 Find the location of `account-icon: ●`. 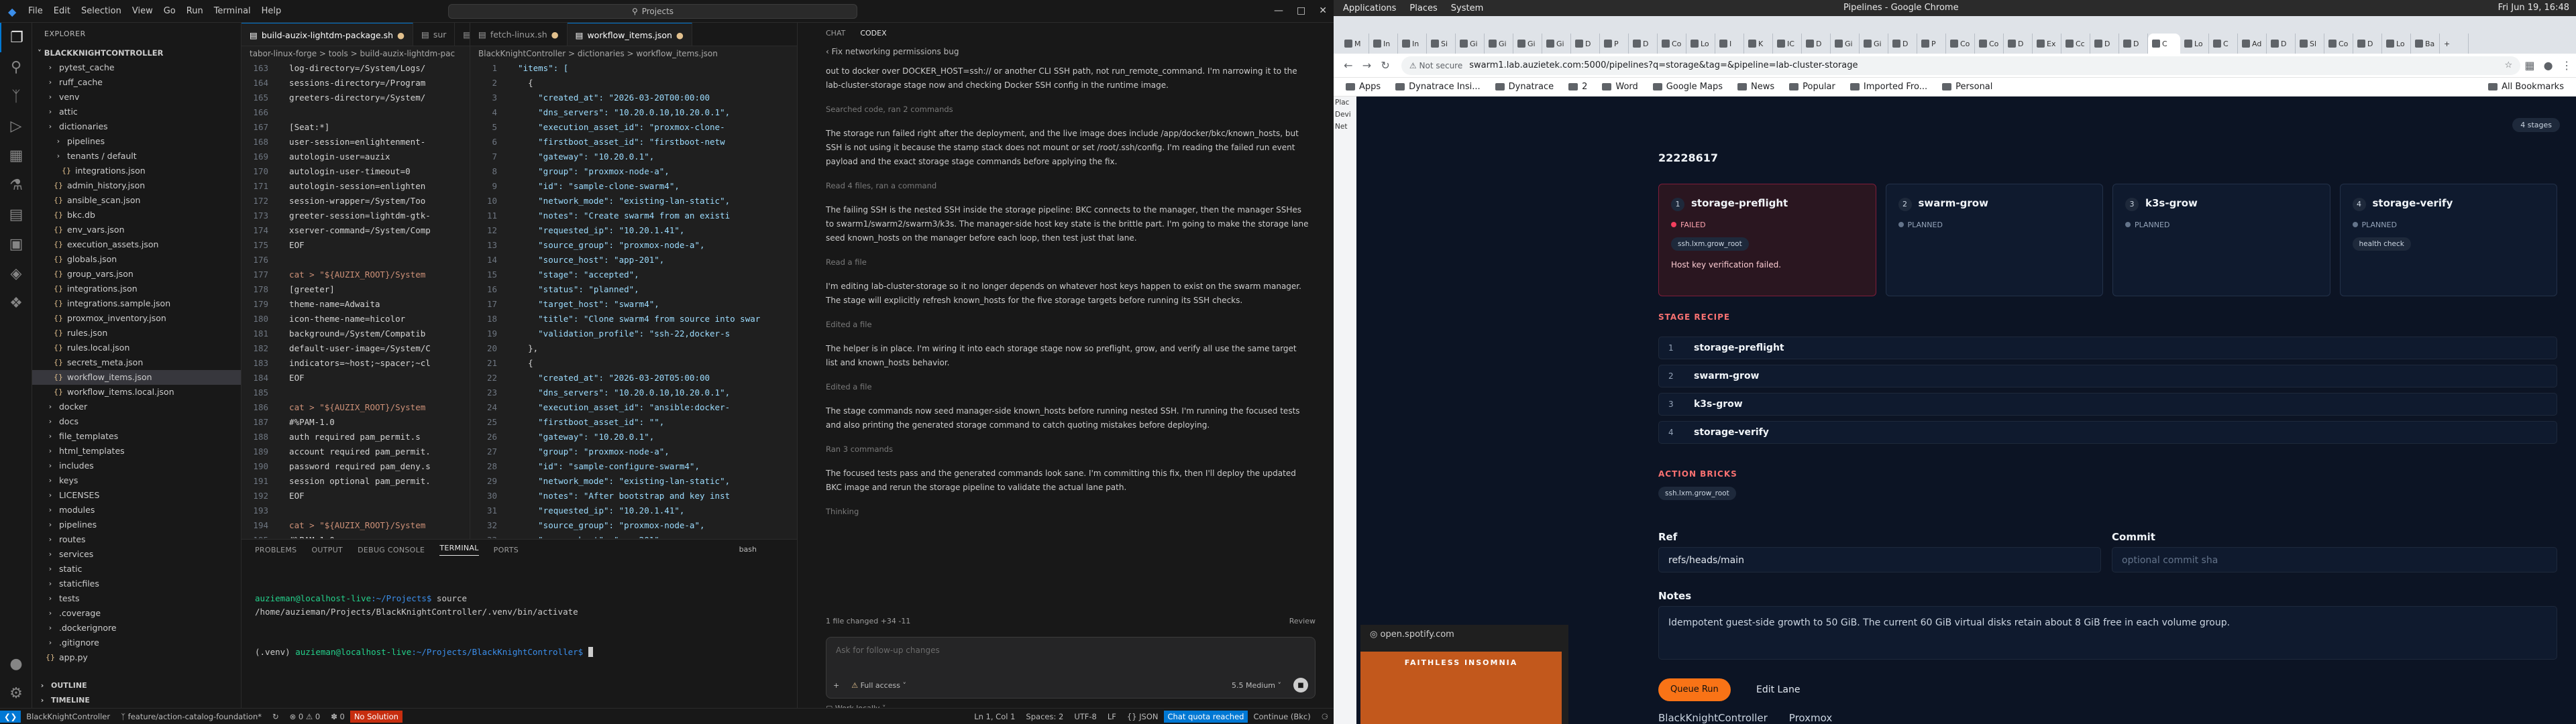

account-icon: ● is located at coordinates (16, 663).